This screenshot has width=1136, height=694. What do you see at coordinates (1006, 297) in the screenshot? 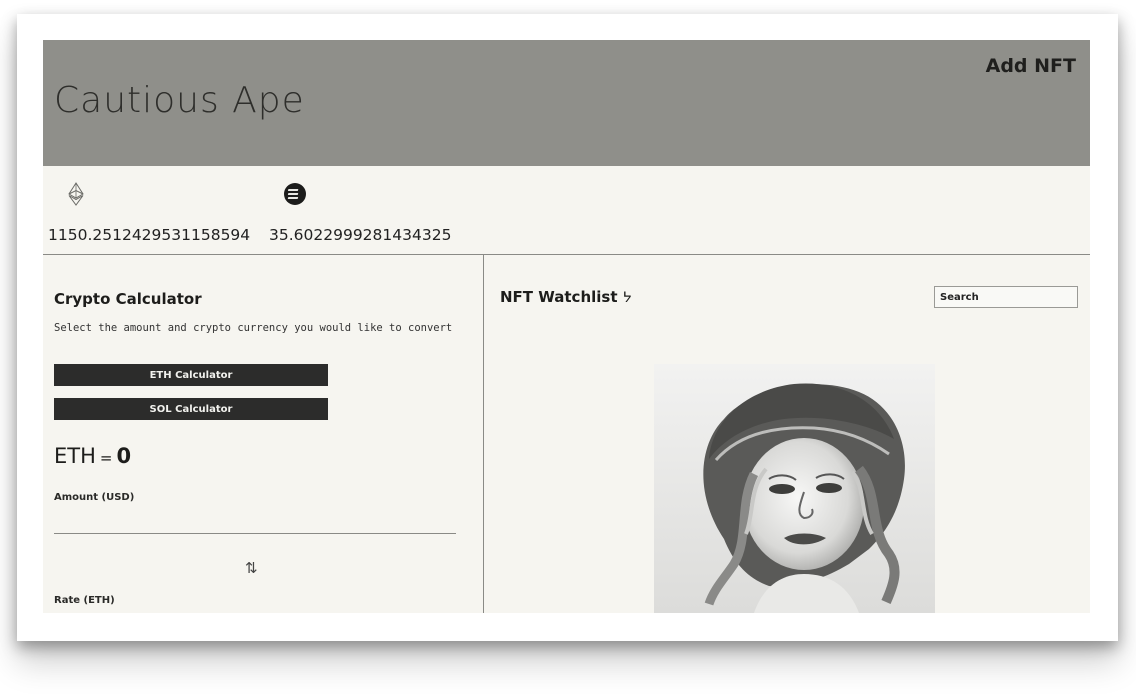
I see `search-input` at bounding box center [1006, 297].